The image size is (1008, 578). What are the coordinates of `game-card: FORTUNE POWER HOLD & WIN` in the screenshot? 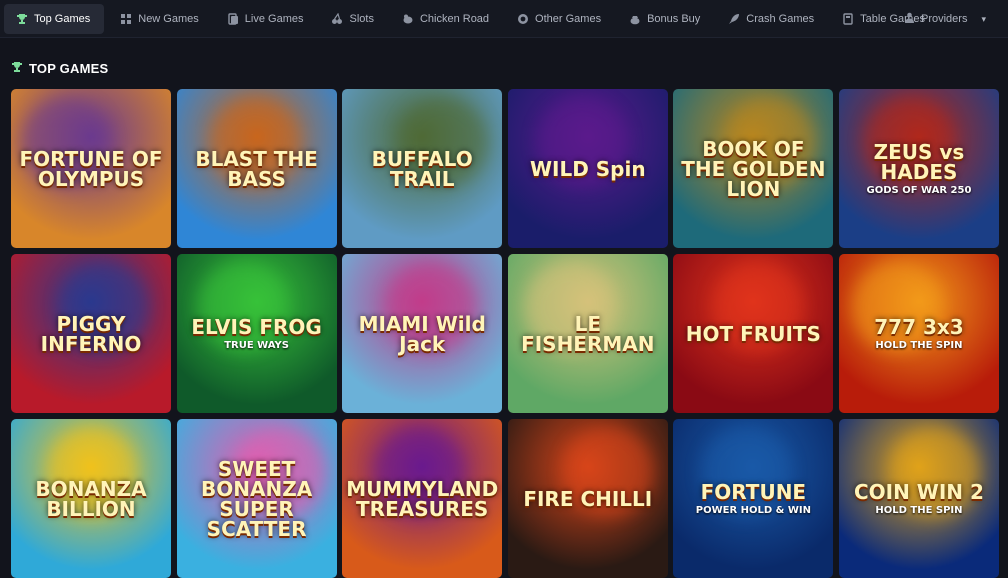 It's located at (753, 498).